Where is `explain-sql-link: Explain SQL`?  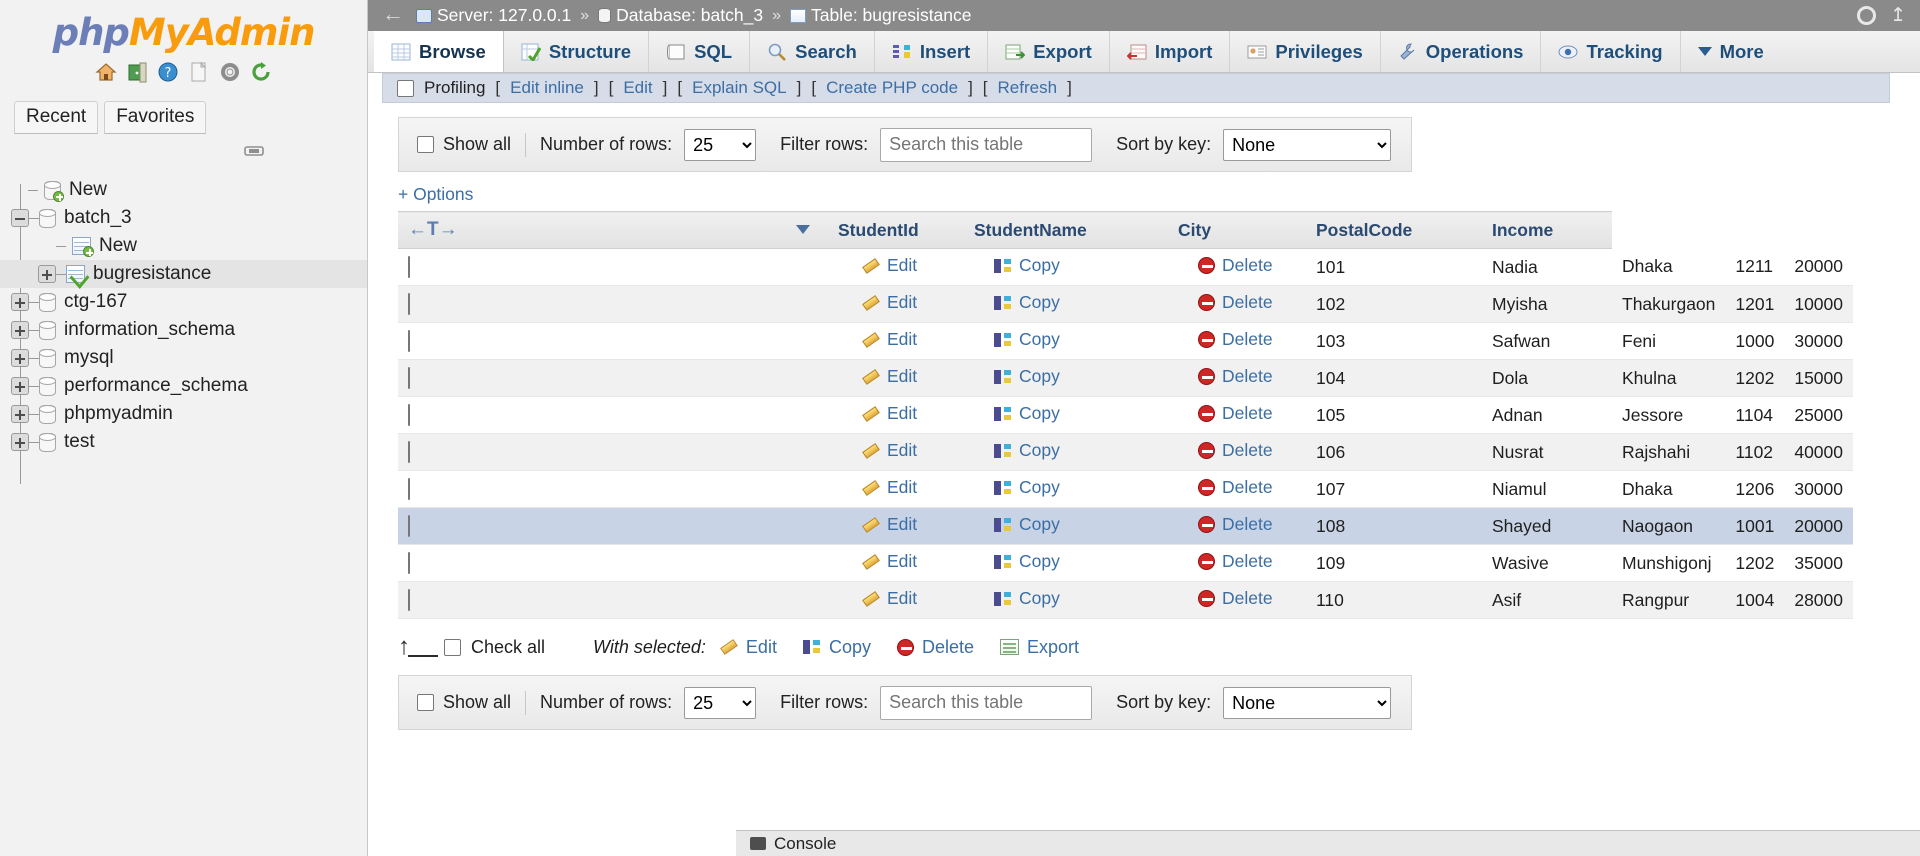 explain-sql-link: Explain SQL is located at coordinates (739, 88).